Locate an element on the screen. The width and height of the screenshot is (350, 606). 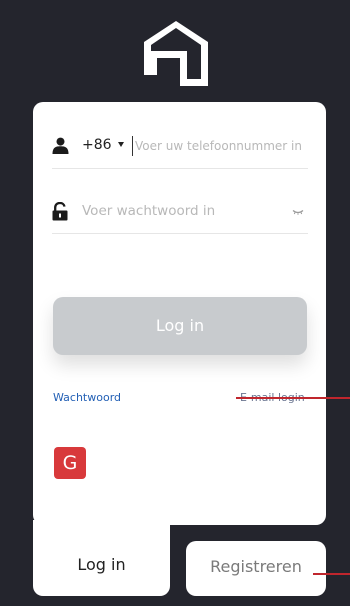
eye-closed-icon is located at coordinates (298, 212).